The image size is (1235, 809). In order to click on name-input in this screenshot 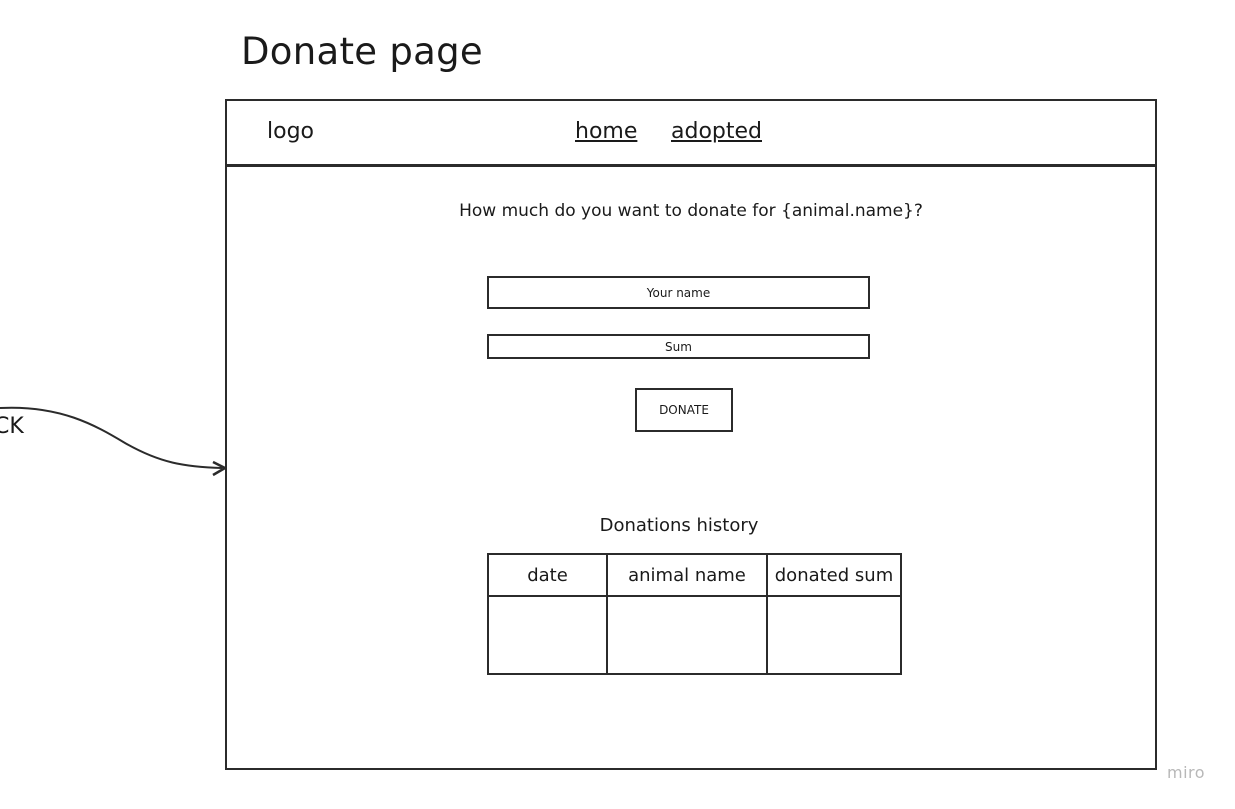, I will do `click(678, 292)`.